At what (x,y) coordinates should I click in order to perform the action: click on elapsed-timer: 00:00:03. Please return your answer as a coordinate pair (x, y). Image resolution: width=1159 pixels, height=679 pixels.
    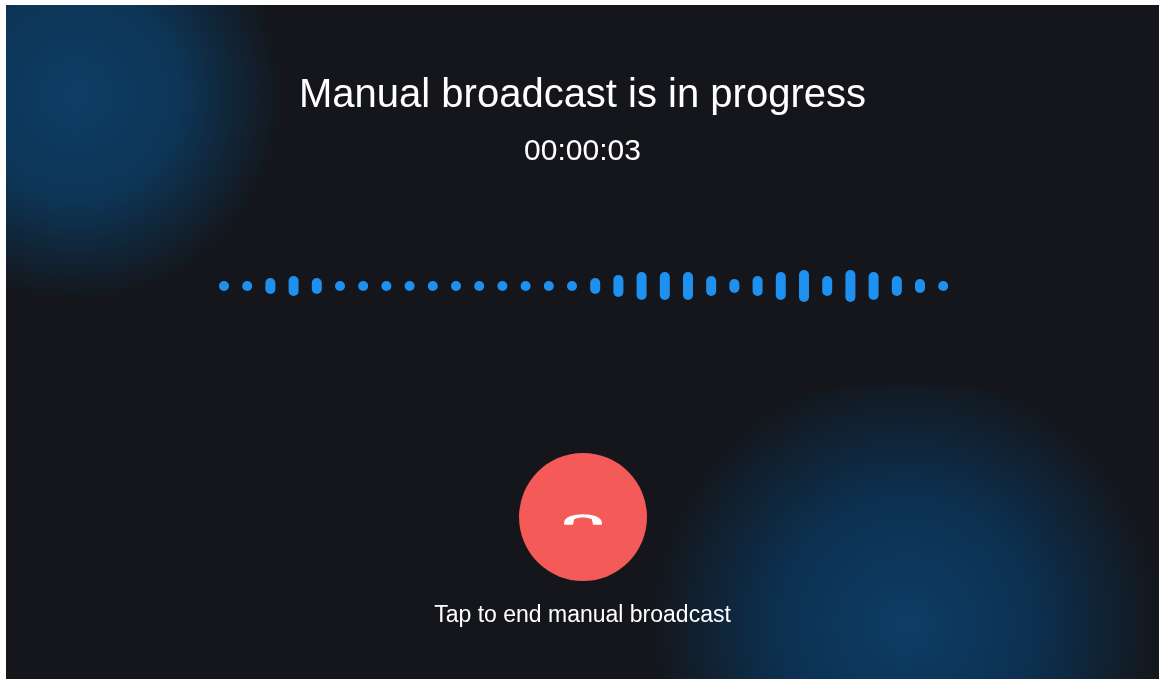
    Looking at the image, I should click on (582, 150).